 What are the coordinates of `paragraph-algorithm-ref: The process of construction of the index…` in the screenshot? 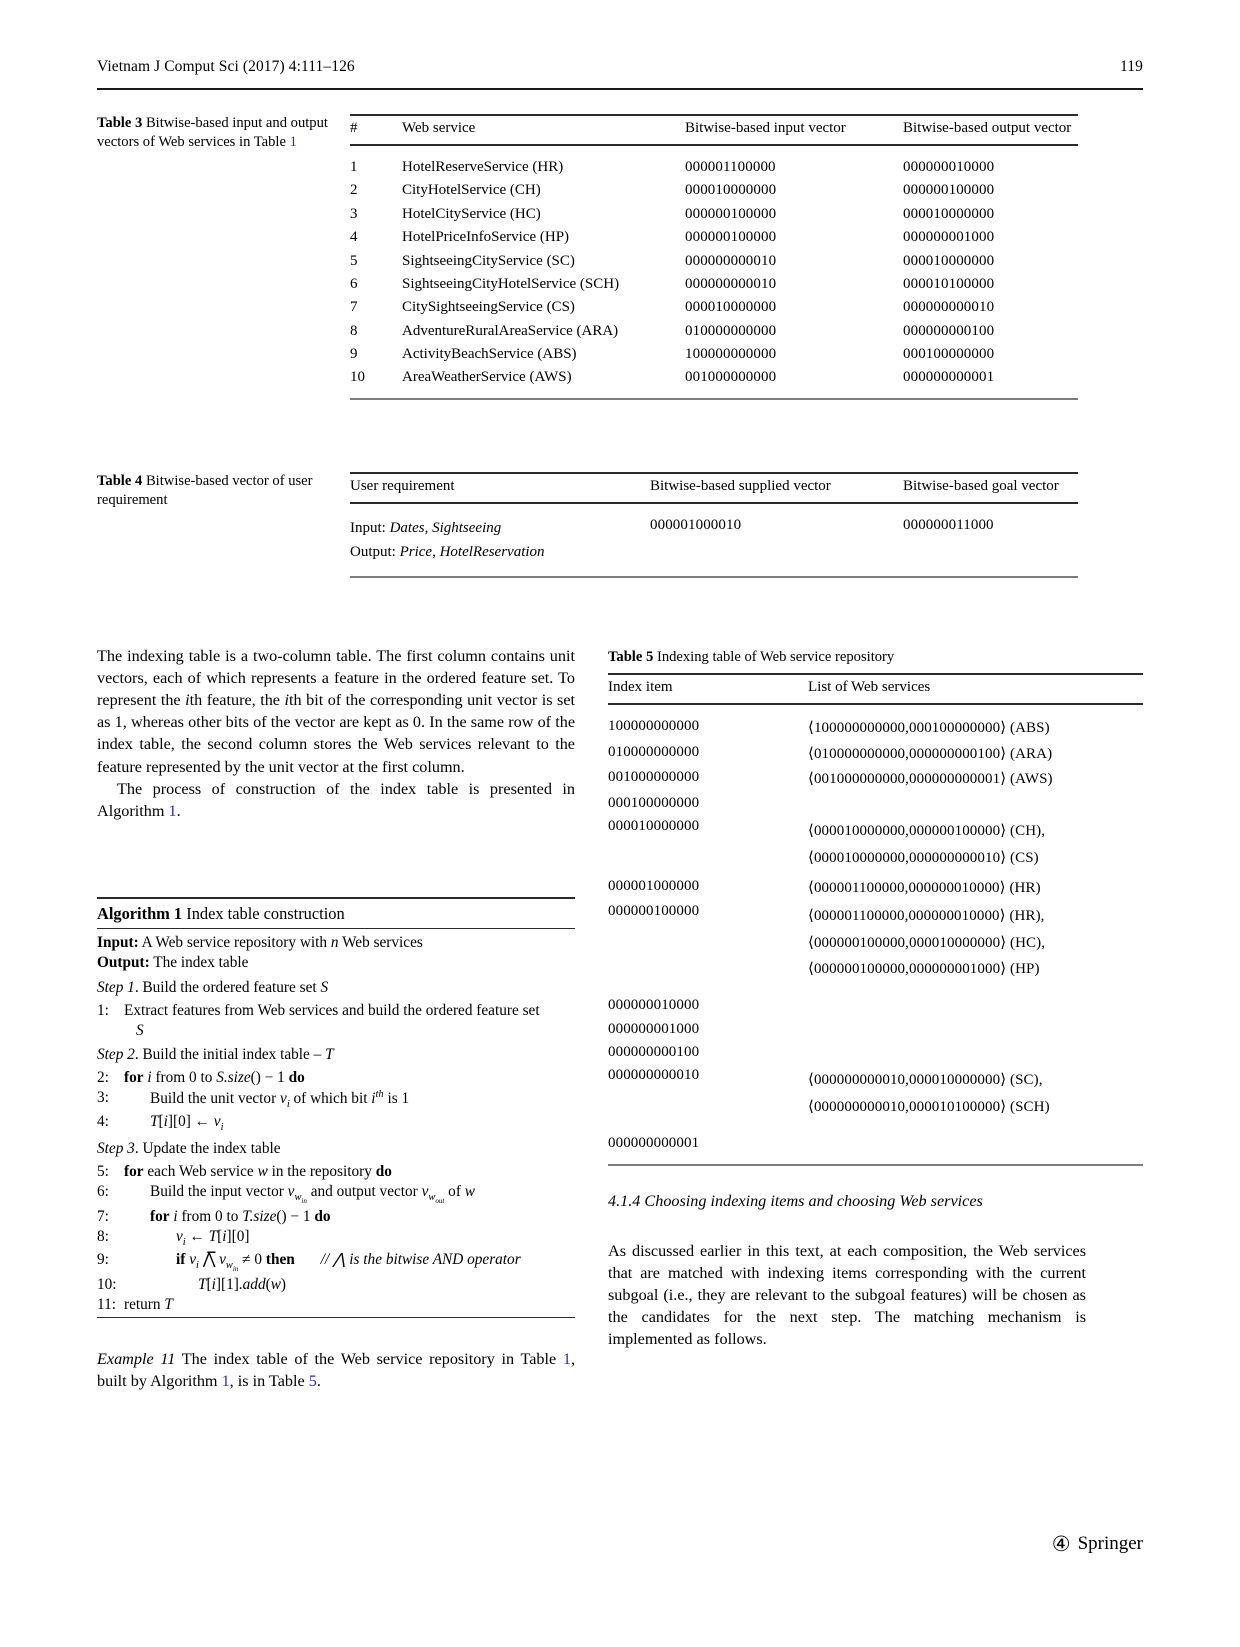 It's located at (336, 800).